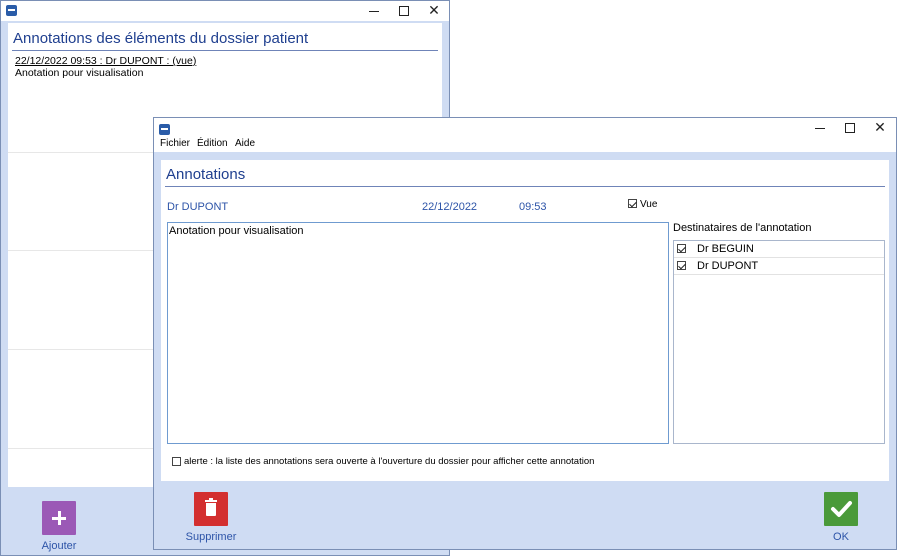  I want to click on menu-fichier: Fichier, so click(175, 143).